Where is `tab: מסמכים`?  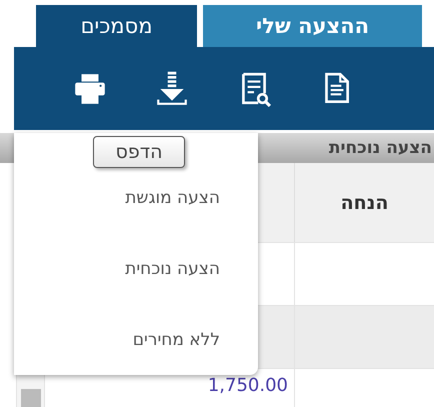 tab: מסמכים is located at coordinates (116, 26).